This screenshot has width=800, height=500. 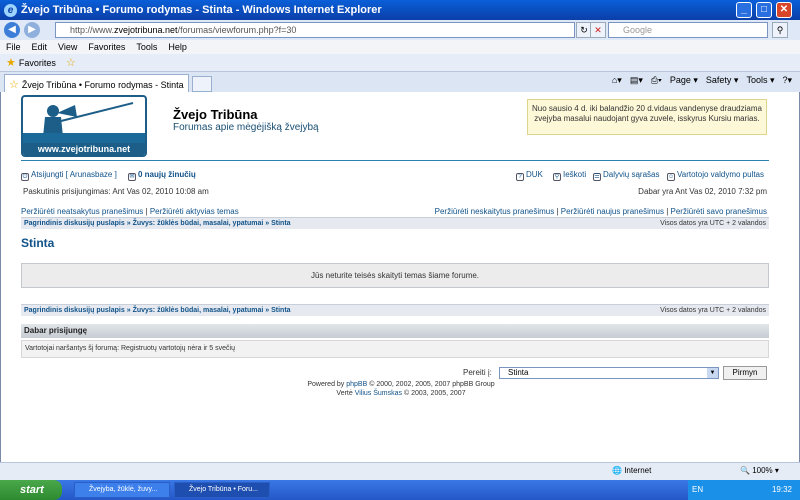 I want to click on faq-icon: ?, so click(x=520, y=177).